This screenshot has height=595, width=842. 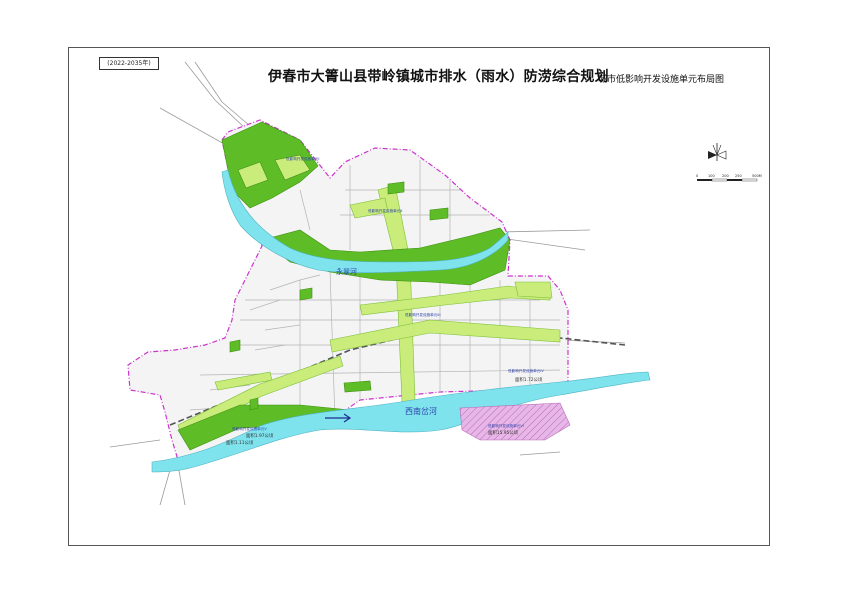 What do you see at coordinates (717, 152) in the screenshot?
I see `north-arrow-icon` at bounding box center [717, 152].